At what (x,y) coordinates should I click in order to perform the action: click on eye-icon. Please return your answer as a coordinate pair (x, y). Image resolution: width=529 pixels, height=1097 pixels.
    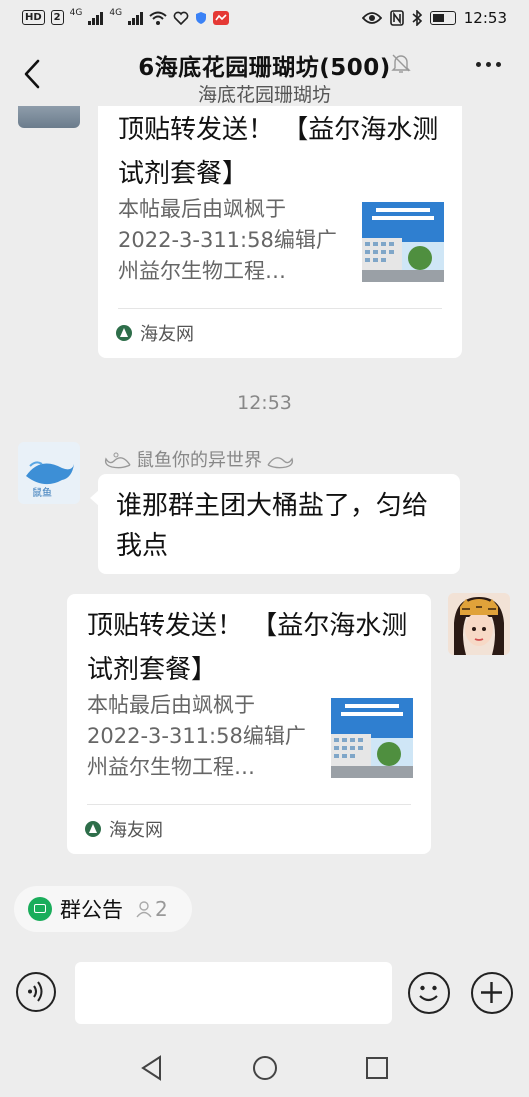
    Looking at the image, I should click on (371, 18).